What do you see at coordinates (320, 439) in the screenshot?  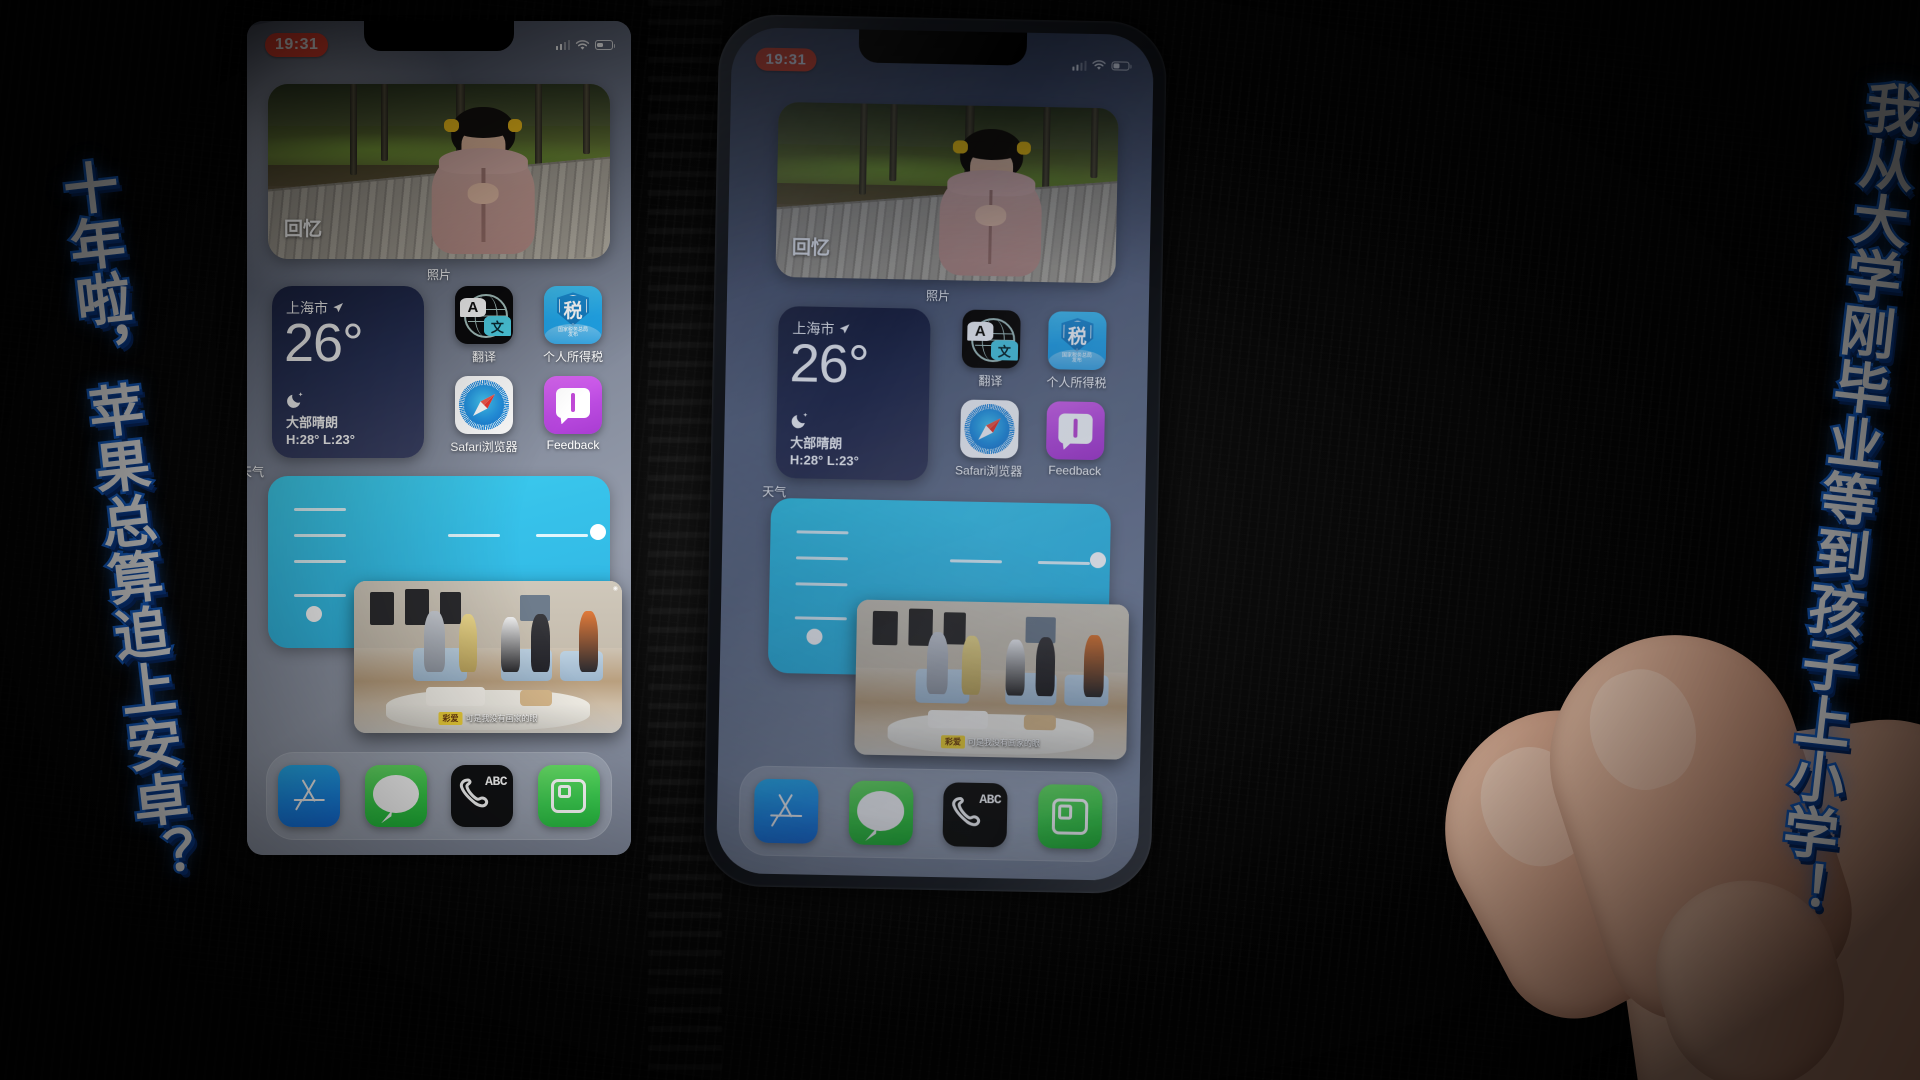 I see `weather-high-low: H:28° L:23°` at bounding box center [320, 439].